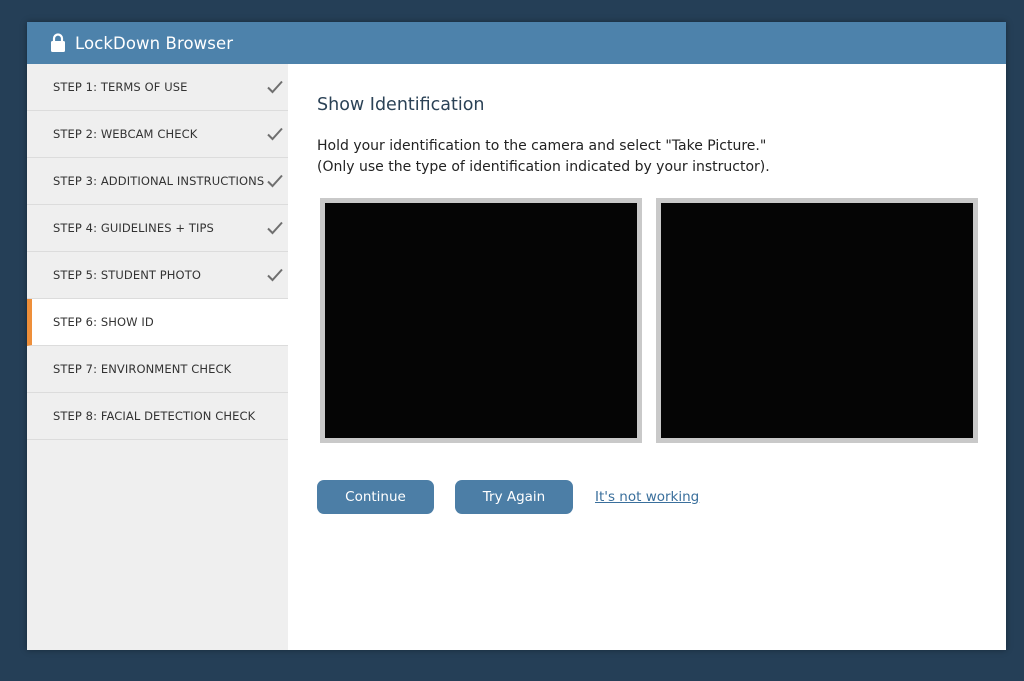  Describe the element at coordinates (133, 228) in the screenshot. I see `sidebar-step-label: STEP 4: GUIDELINES + TIPS` at that location.